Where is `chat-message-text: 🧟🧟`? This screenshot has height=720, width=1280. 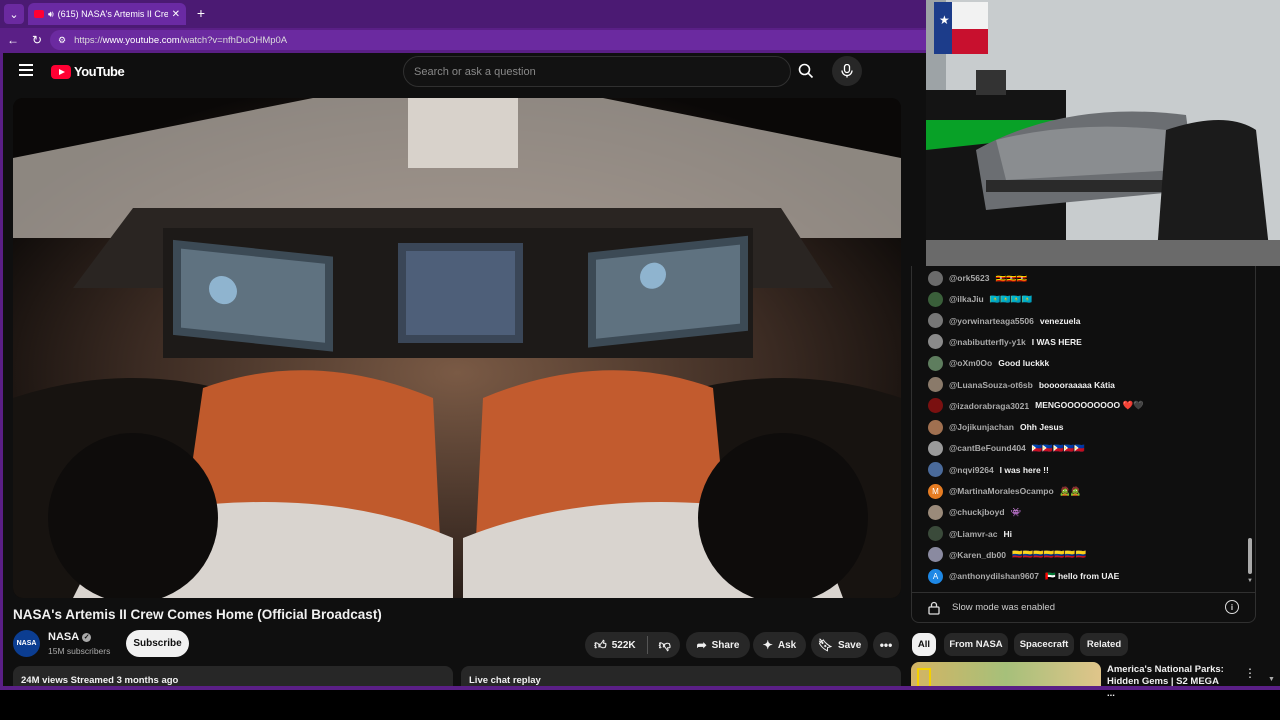
chat-message-text: 🧟🧟 is located at coordinates (1070, 490).